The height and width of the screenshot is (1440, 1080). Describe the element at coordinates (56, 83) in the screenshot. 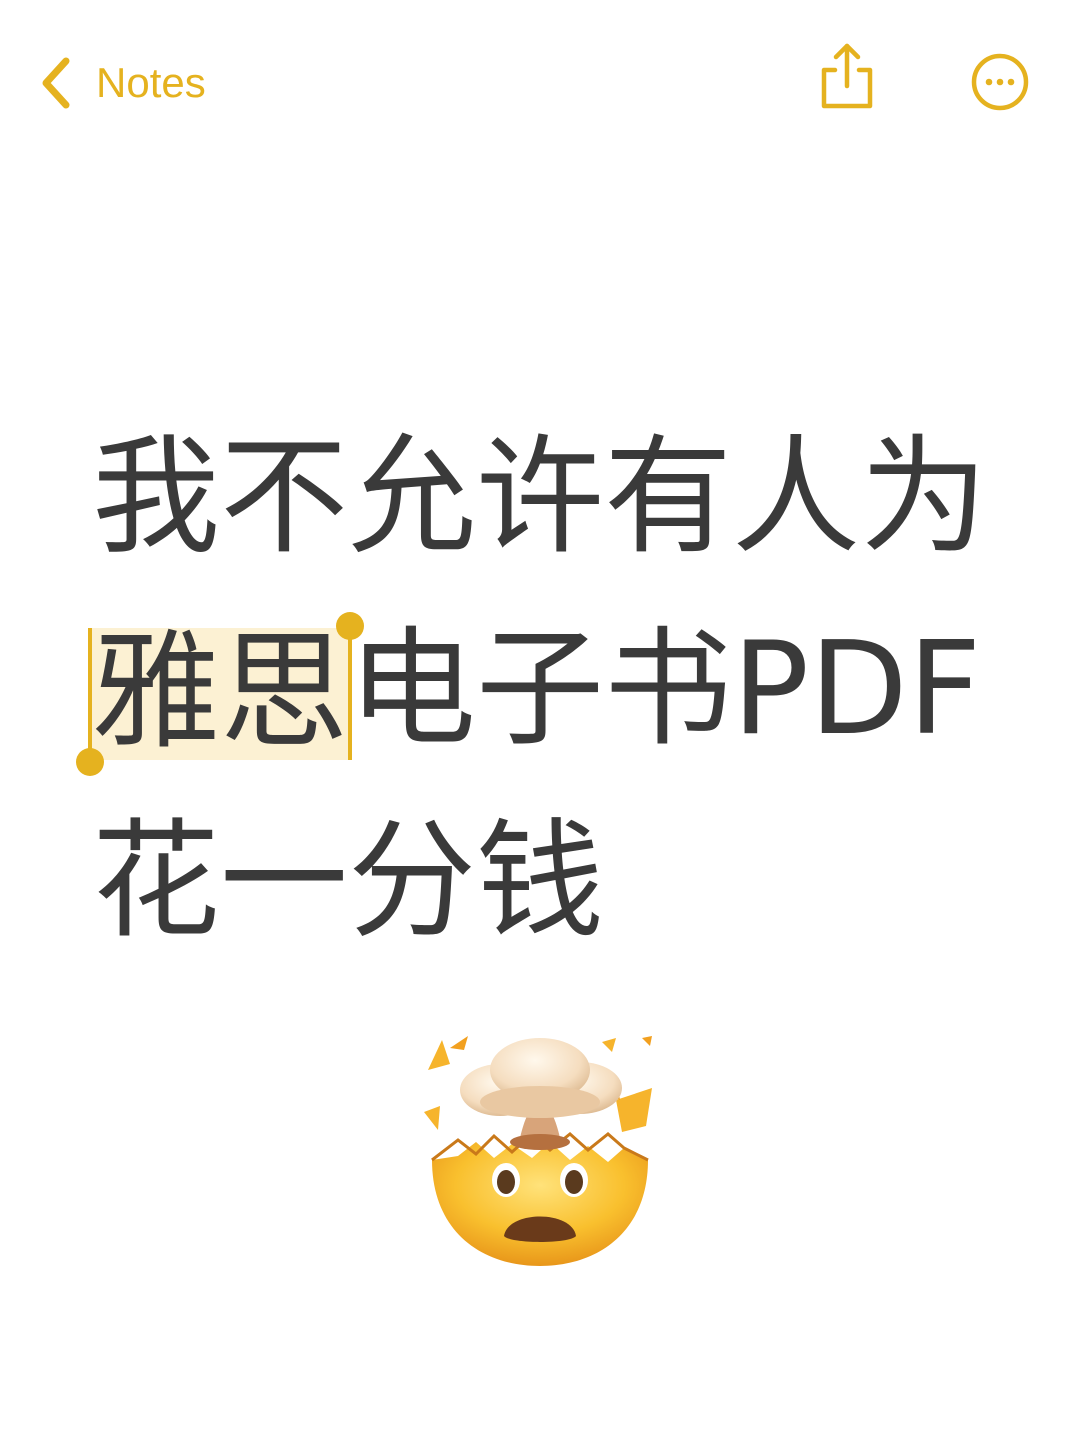

I see `chevron-left-icon` at that location.